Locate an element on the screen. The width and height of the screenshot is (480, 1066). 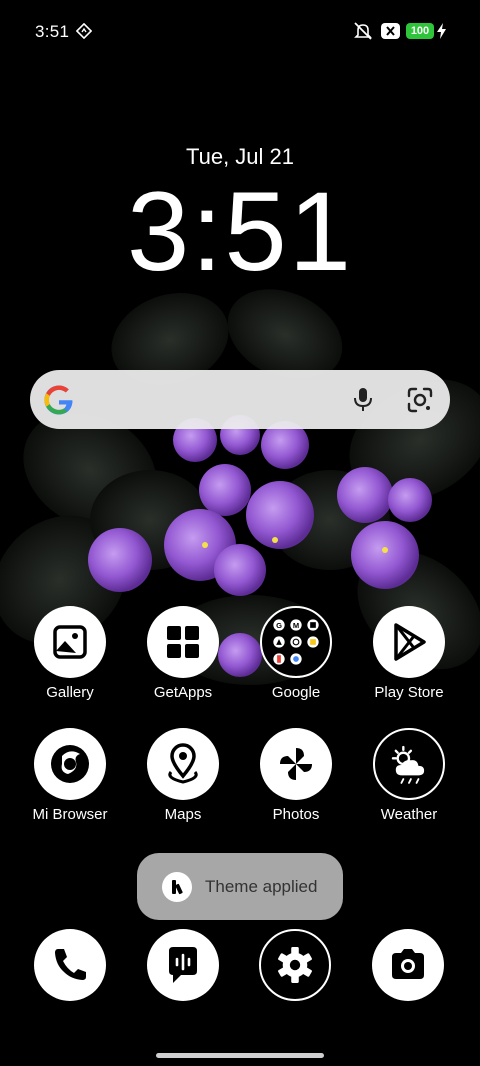
google-lens-icon is located at coordinates (420, 400).